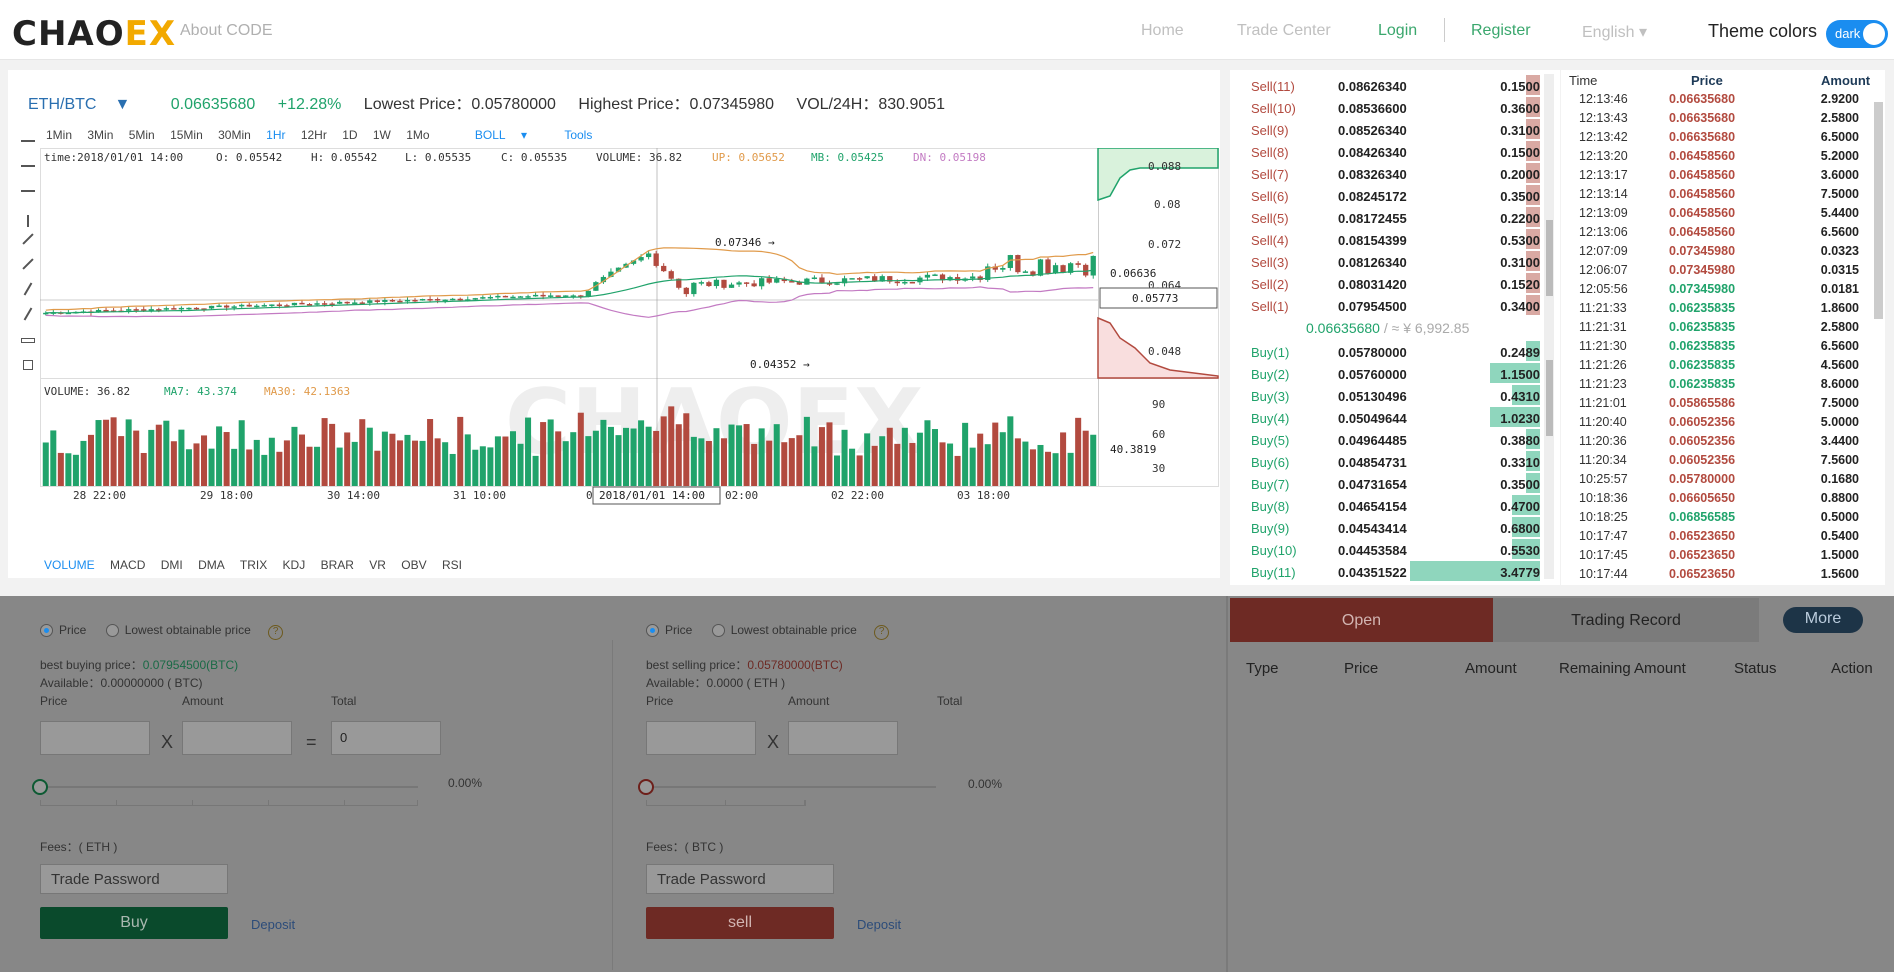 The width and height of the screenshot is (1894, 972). Describe the element at coordinates (1390, 527) in the screenshot. I see `orderbook-buy-row: Buy(9) 0.04543414 0.6800` at that location.